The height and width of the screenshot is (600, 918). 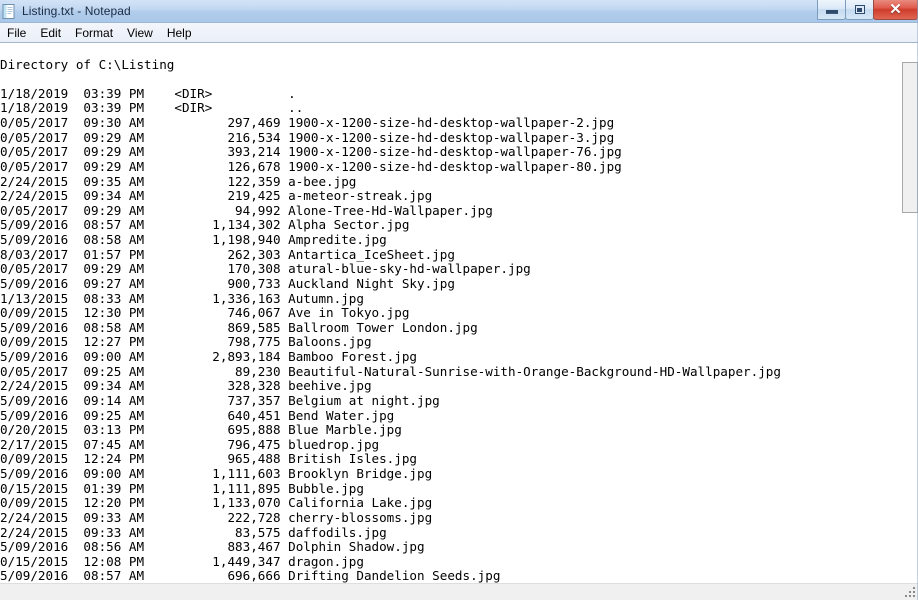 I want to click on title-bar-content: Listing.txt - Notepad, so click(x=65, y=11).